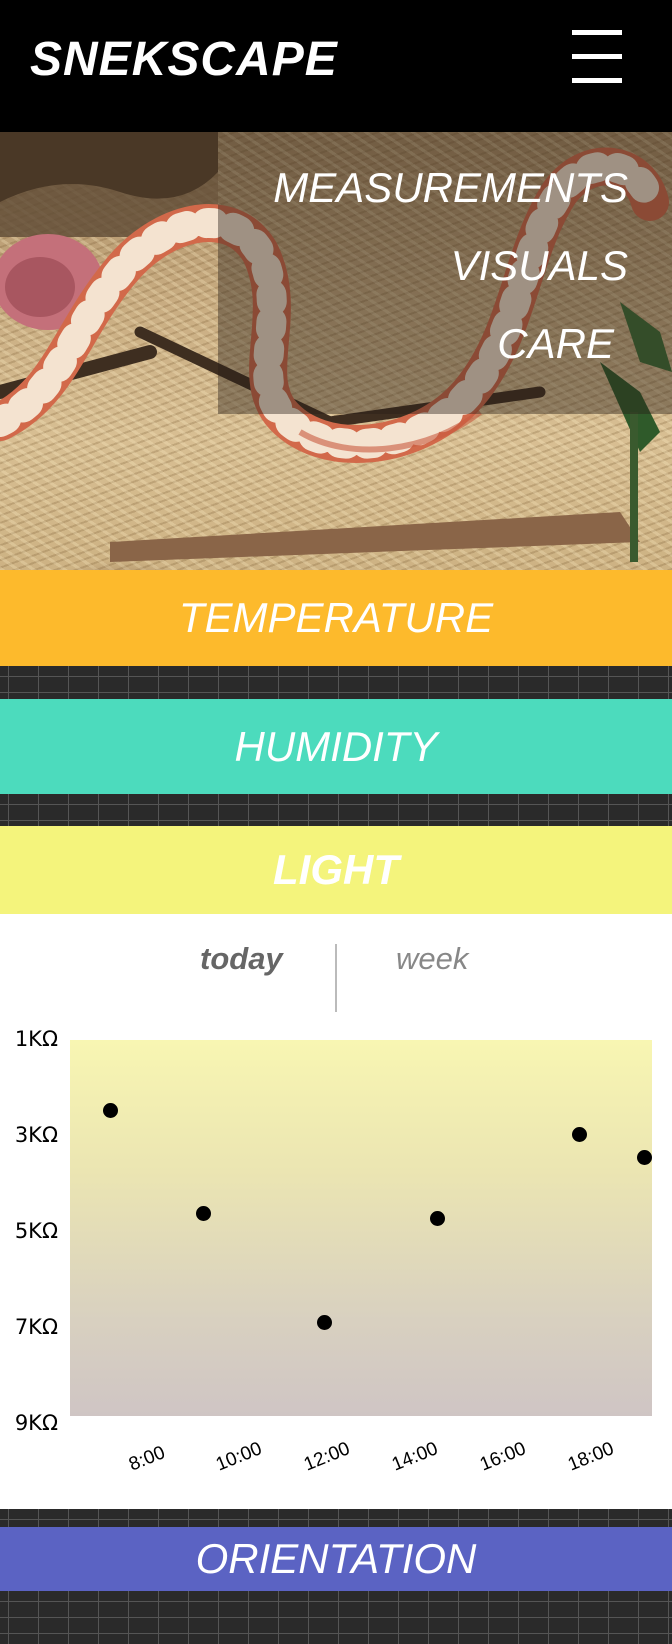 Image resolution: width=672 pixels, height=1644 pixels. I want to click on nav-item-measurements: MEASUREMENTS, so click(450, 188).